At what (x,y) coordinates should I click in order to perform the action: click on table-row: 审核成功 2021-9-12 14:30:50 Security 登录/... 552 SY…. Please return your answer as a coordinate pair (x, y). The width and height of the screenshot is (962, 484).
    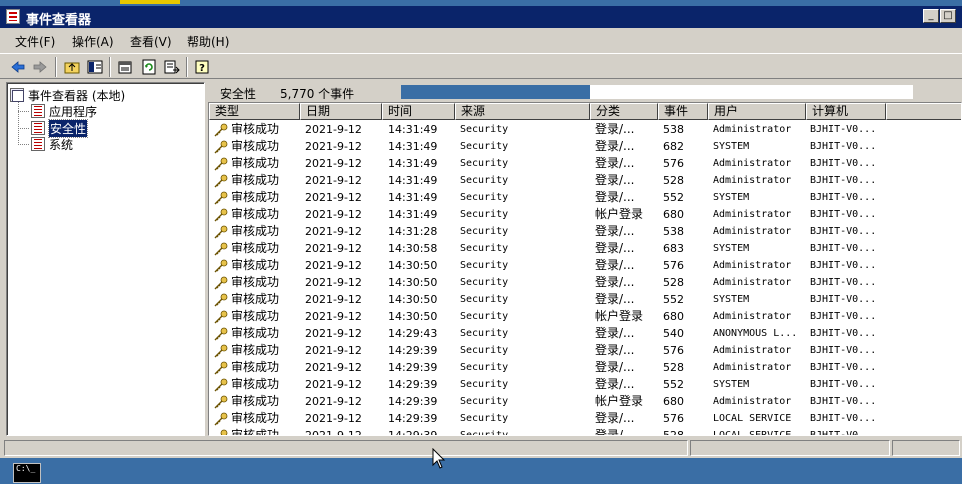
    Looking at the image, I should click on (585, 299).